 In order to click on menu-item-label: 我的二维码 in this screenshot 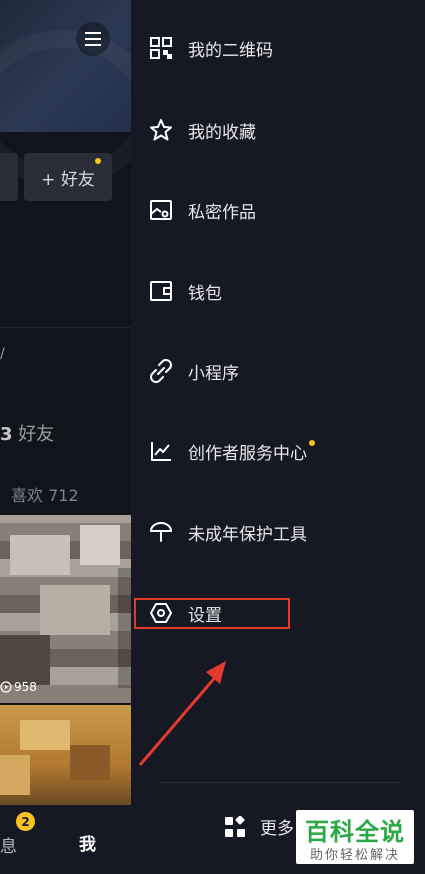, I will do `click(230, 50)`.